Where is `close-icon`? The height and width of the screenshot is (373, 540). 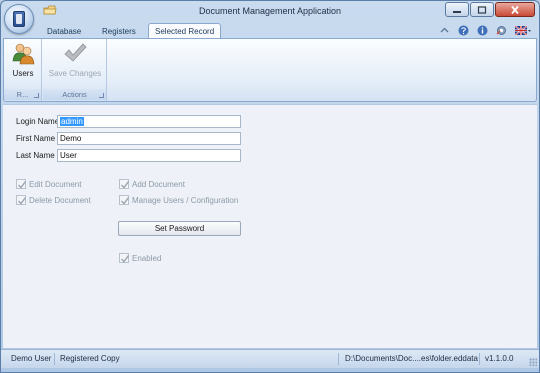 close-icon is located at coordinates (515, 9).